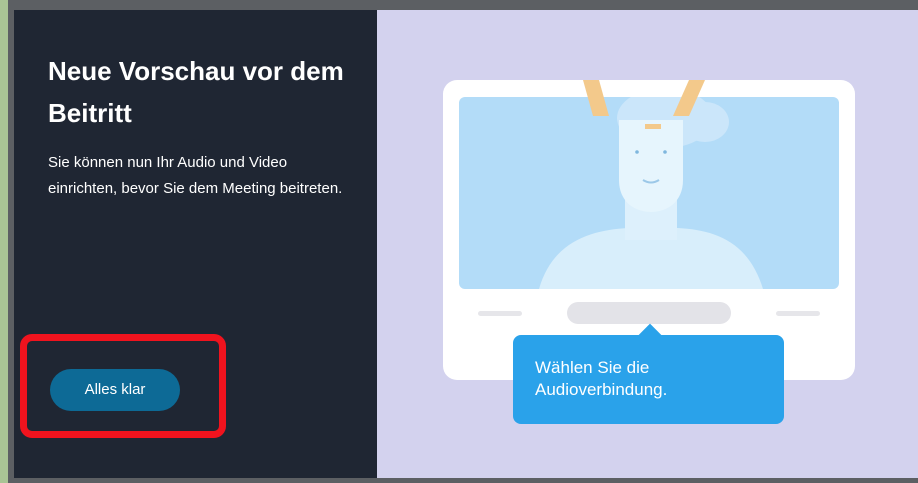 Image resolution: width=918 pixels, height=483 pixels. Describe the element at coordinates (601, 378) in the screenshot. I see `tooltip-text: Wählen Sie die Audioverbindung.` at that location.